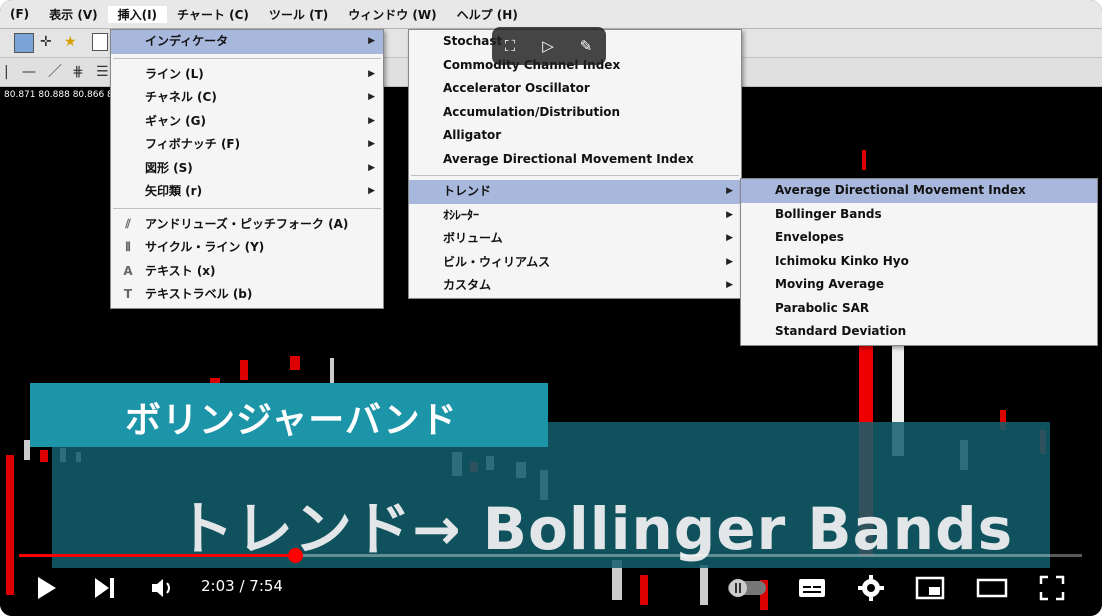 The width and height of the screenshot is (1102, 616). What do you see at coordinates (247, 169) in the screenshot?
I see `insert_menu-item-6: 図形 (S) ▶` at bounding box center [247, 169].